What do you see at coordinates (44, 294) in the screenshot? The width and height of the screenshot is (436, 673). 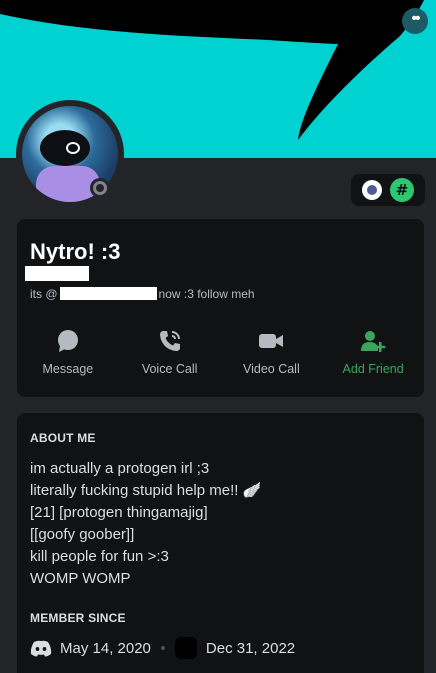 I see `custom-status-start: its @` at bounding box center [44, 294].